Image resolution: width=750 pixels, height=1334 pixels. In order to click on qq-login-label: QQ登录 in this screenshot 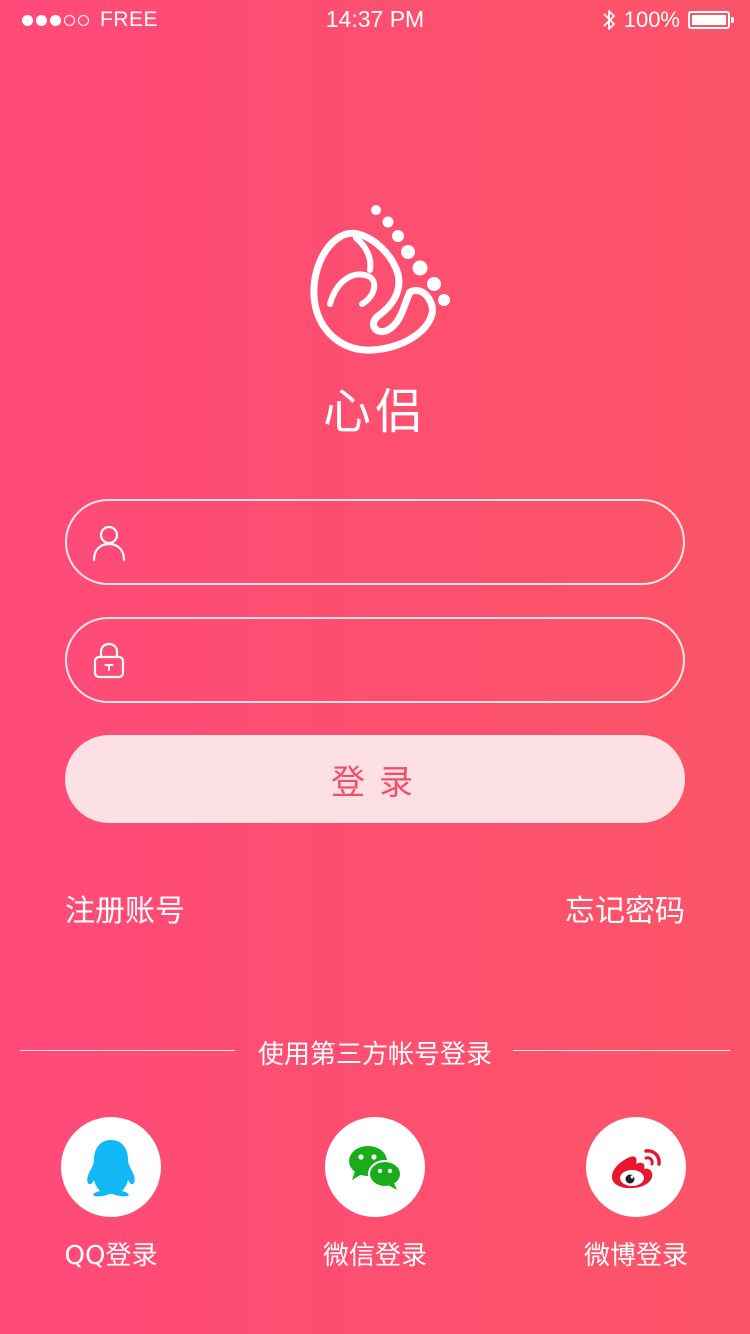, I will do `click(111, 1256)`.